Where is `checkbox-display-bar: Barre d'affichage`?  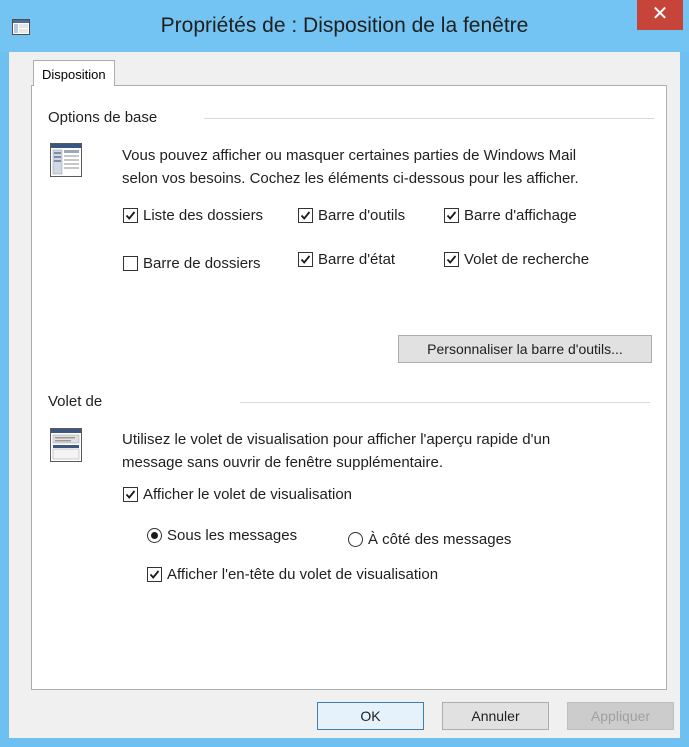 checkbox-display-bar: Barre d'affichage is located at coordinates (510, 215).